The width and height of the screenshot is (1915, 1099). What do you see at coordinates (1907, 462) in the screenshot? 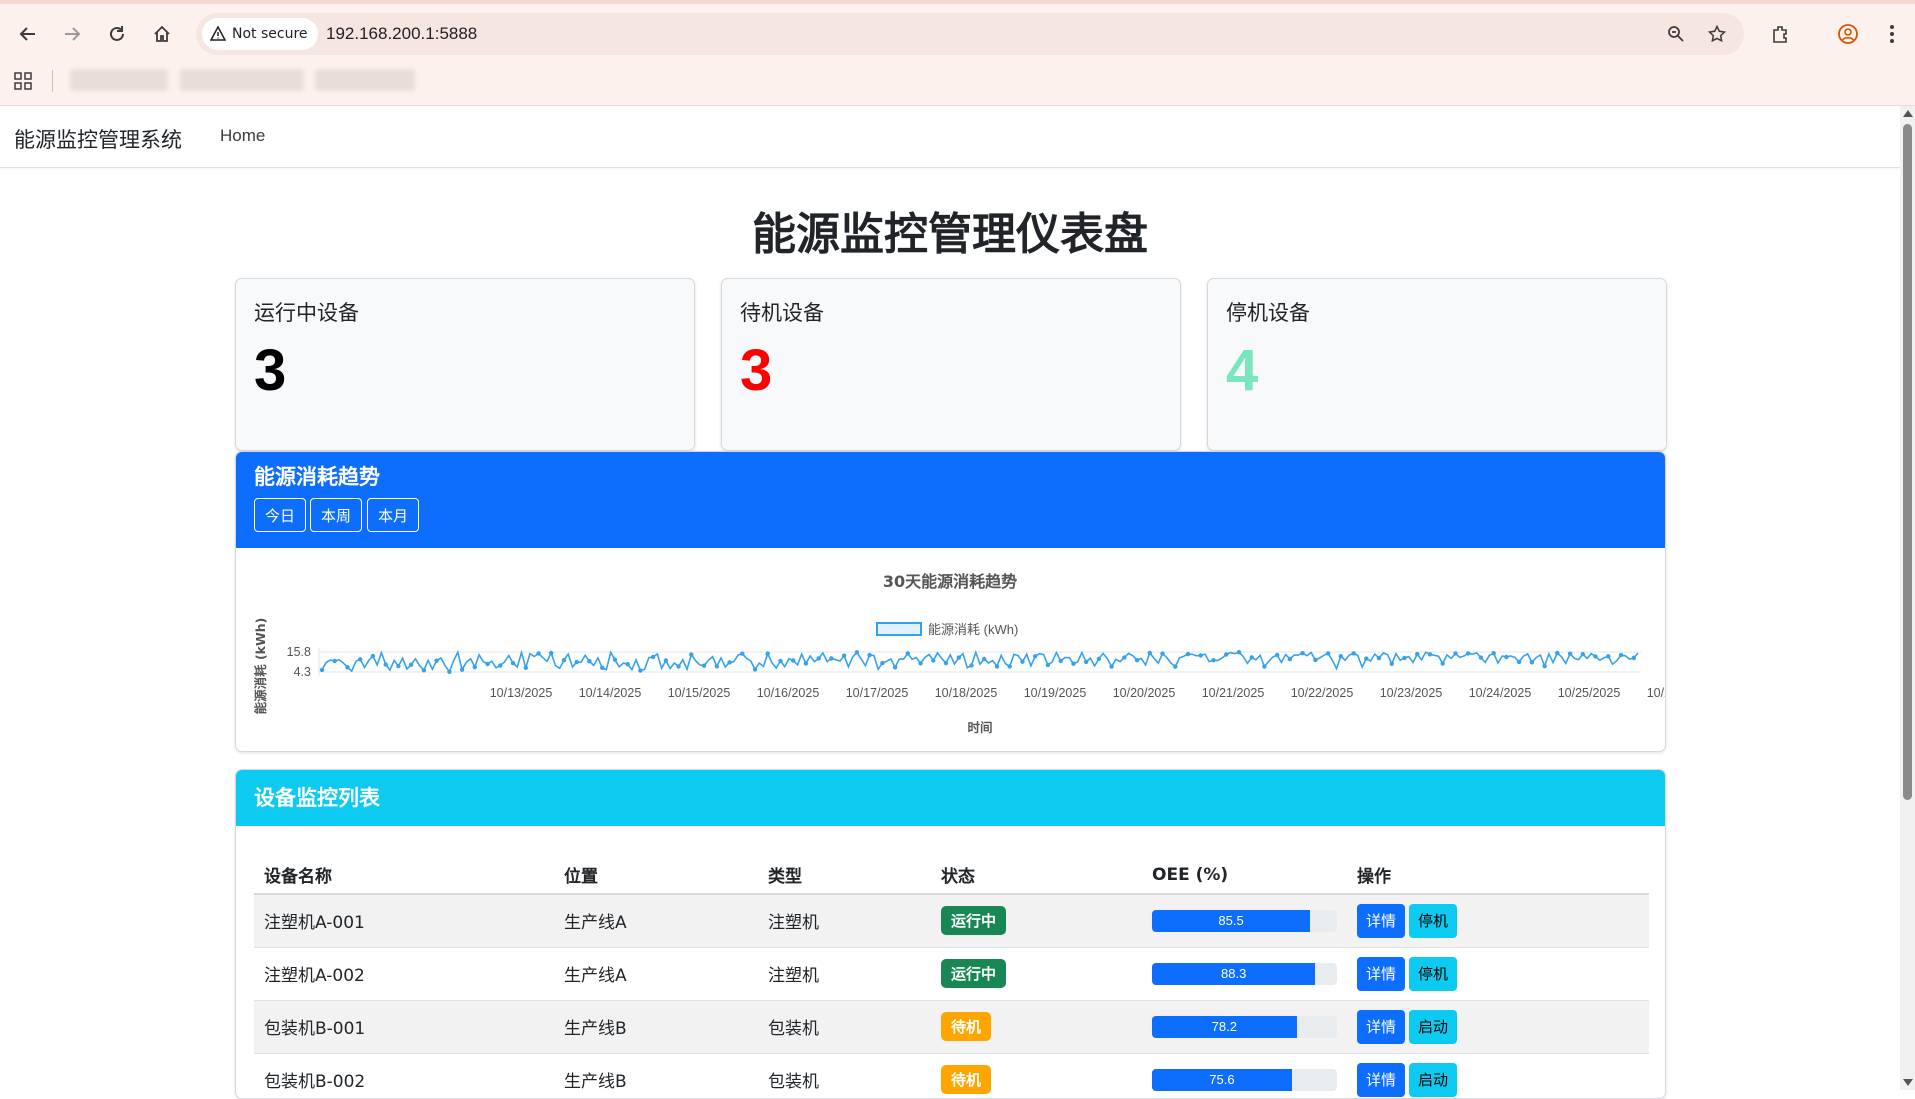
I see `scrollbar-thumb` at bounding box center [1907, 462].